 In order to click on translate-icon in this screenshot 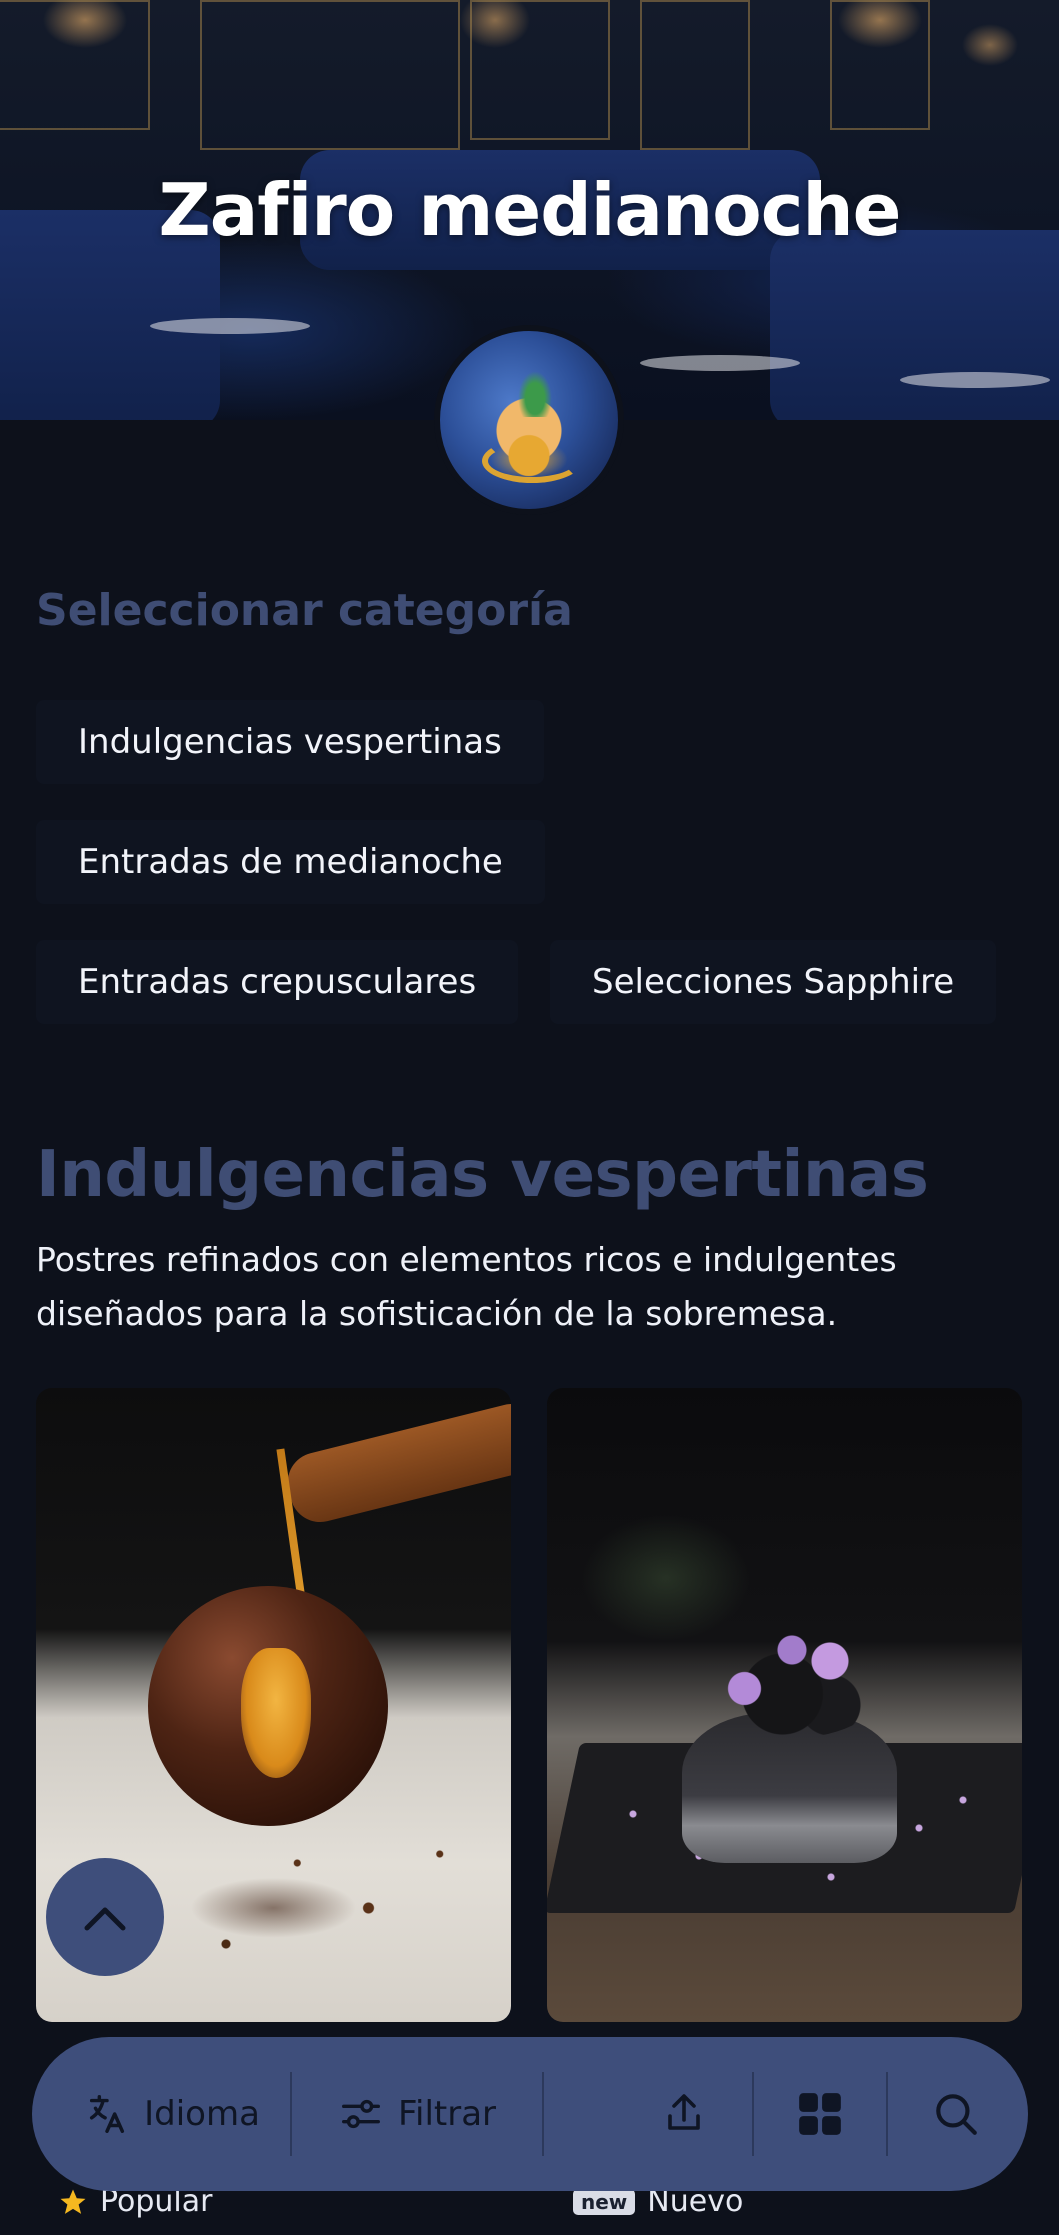, I will do `click(107, 2114)`.